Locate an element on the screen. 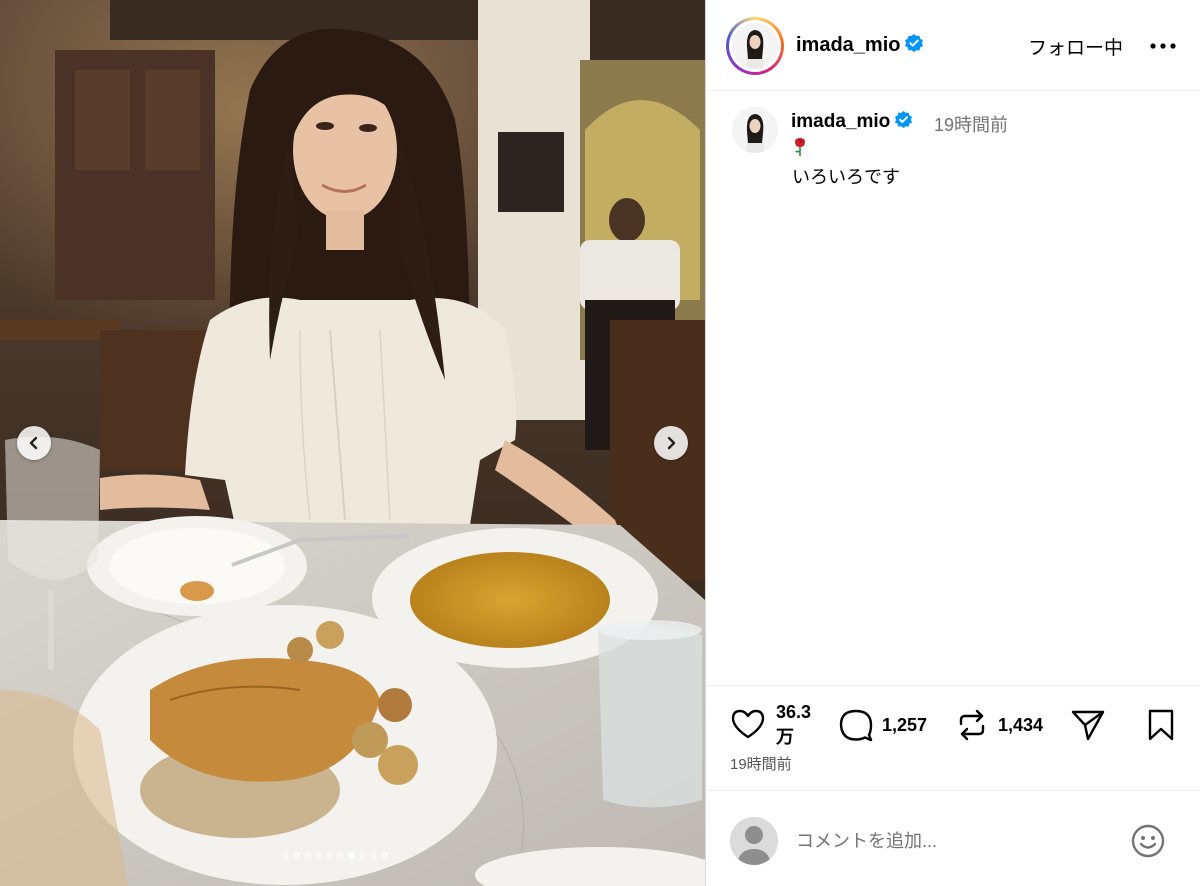 This screenshot has width=1200, height=886. chevron-left-icon is located at coordinates (33, 443).